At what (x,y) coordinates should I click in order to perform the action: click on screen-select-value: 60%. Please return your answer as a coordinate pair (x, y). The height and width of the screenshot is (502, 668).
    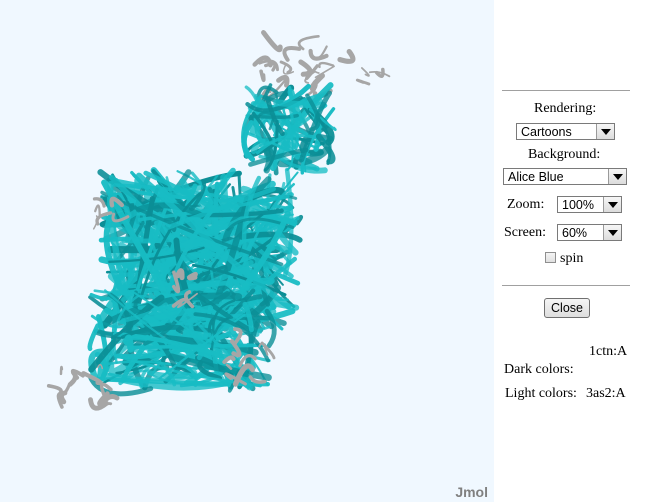
    Looking at the image, I should click on (575, 233).